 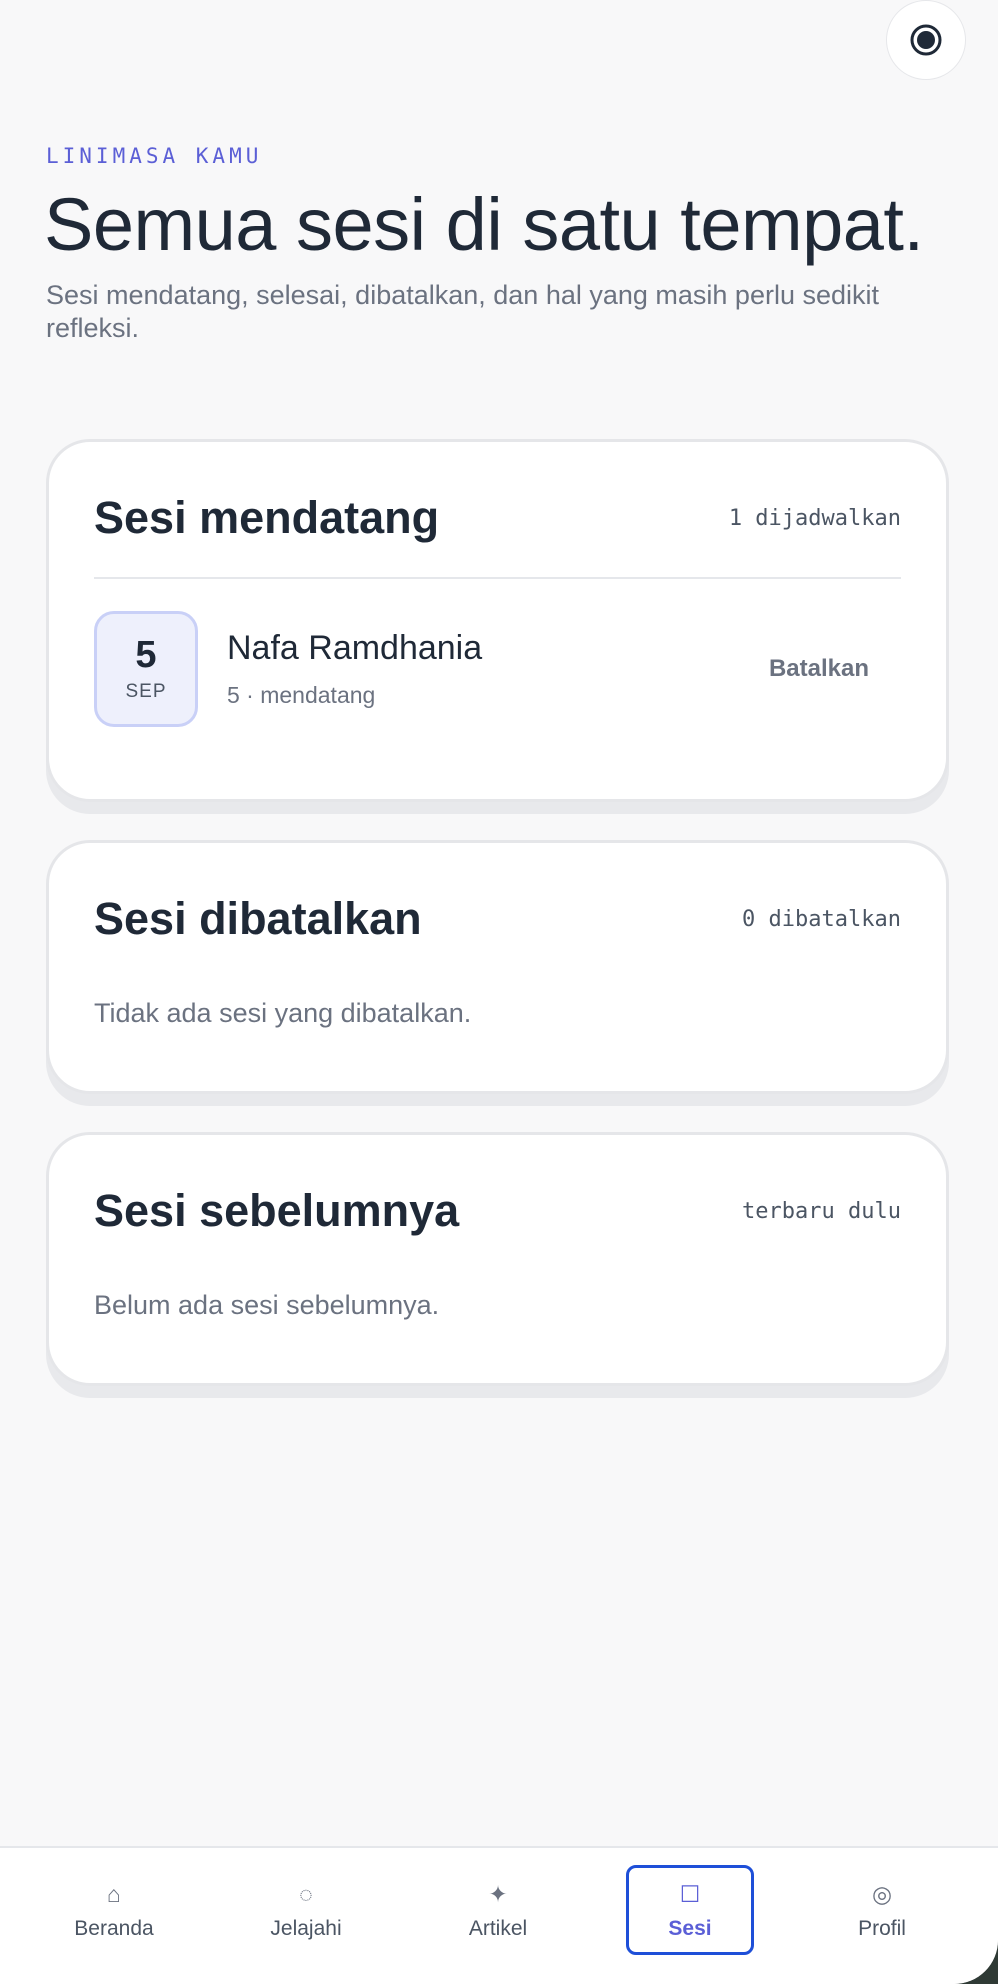 I want to click on nav-item-jelajahi: ◌ Jelajahi, so click(x=306, y=1910).